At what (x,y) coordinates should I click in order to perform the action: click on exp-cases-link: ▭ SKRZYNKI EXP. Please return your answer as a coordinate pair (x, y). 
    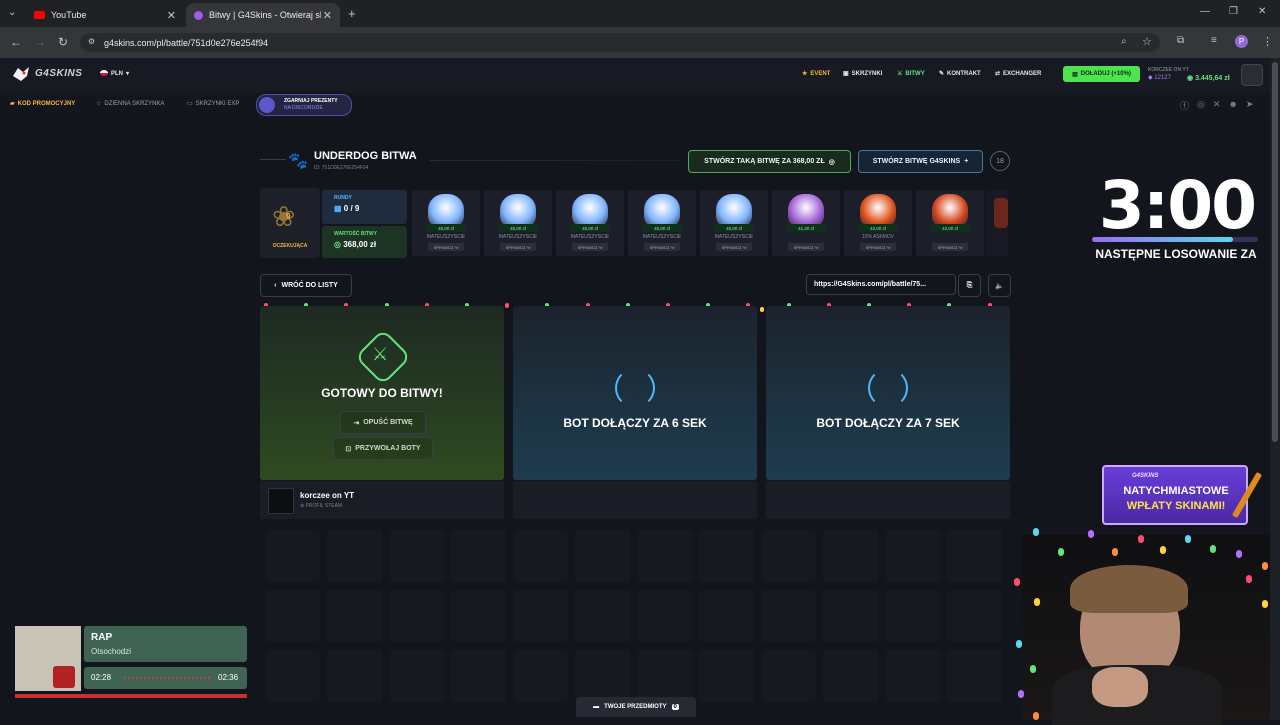
    Looking at the image, I should click on (213, 104).